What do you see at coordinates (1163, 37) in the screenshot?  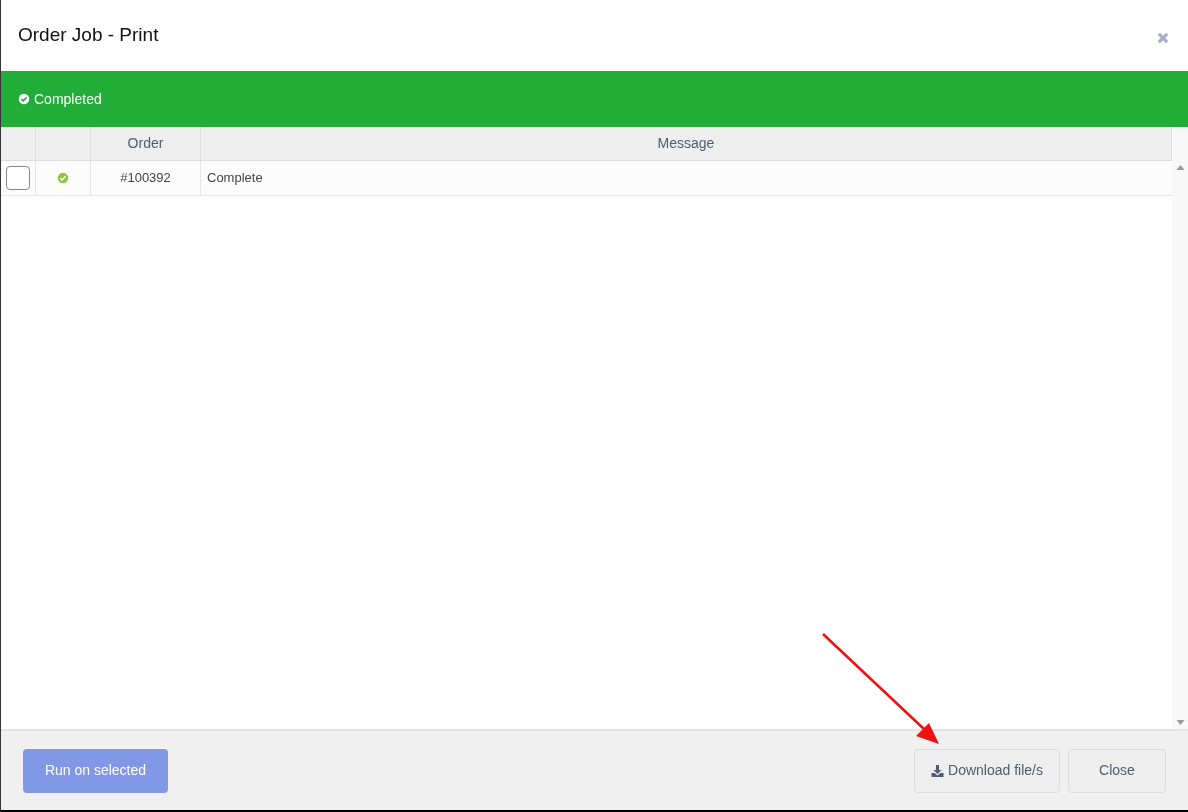 I see `close-icon` at bounding box center [1163, 37].